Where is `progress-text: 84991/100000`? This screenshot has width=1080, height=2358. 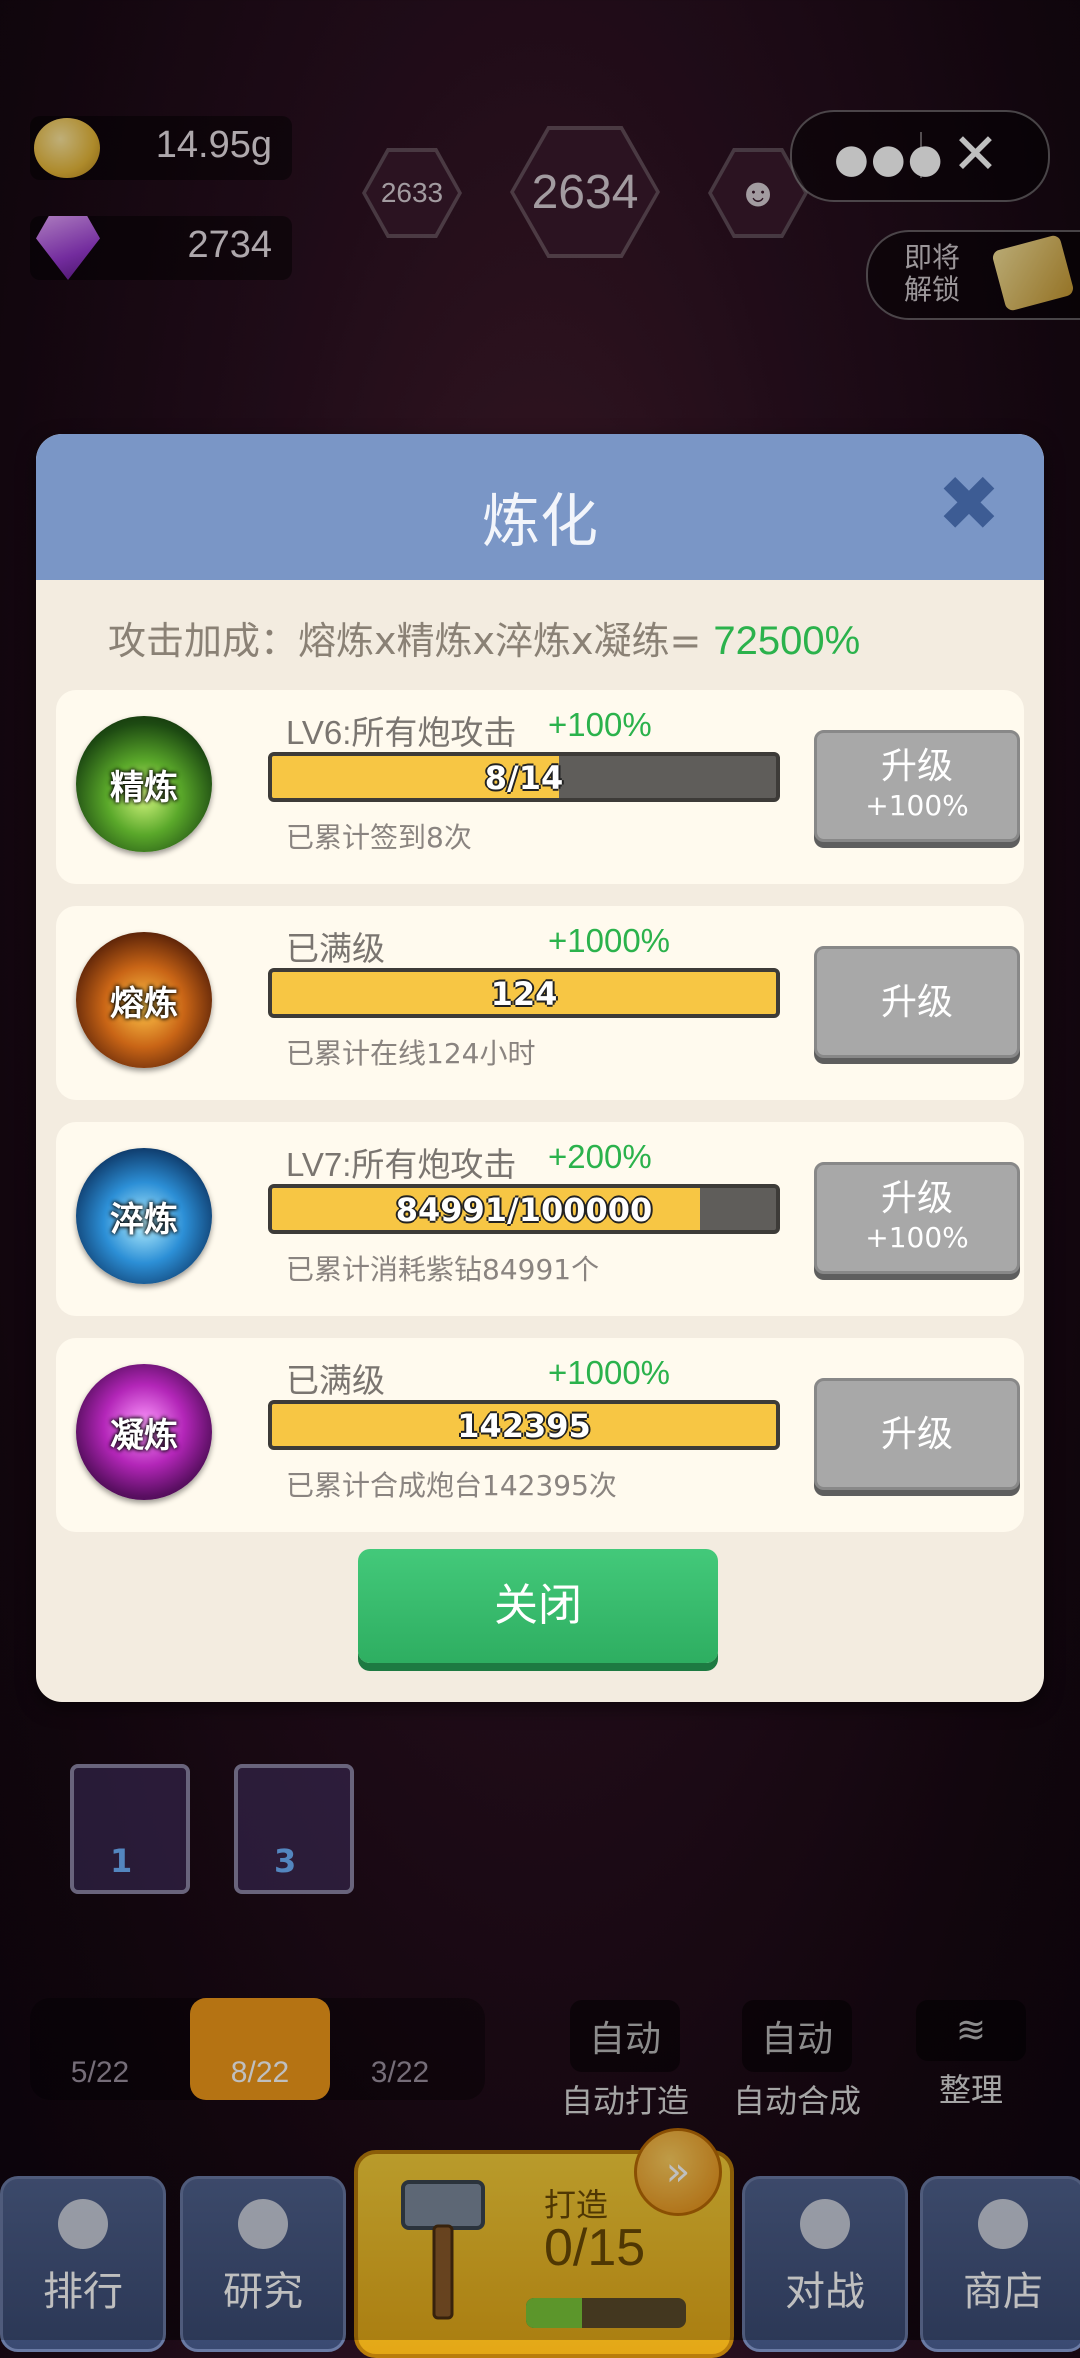 progress-text: 84991/100000 is located at coordinates (524, 1210).